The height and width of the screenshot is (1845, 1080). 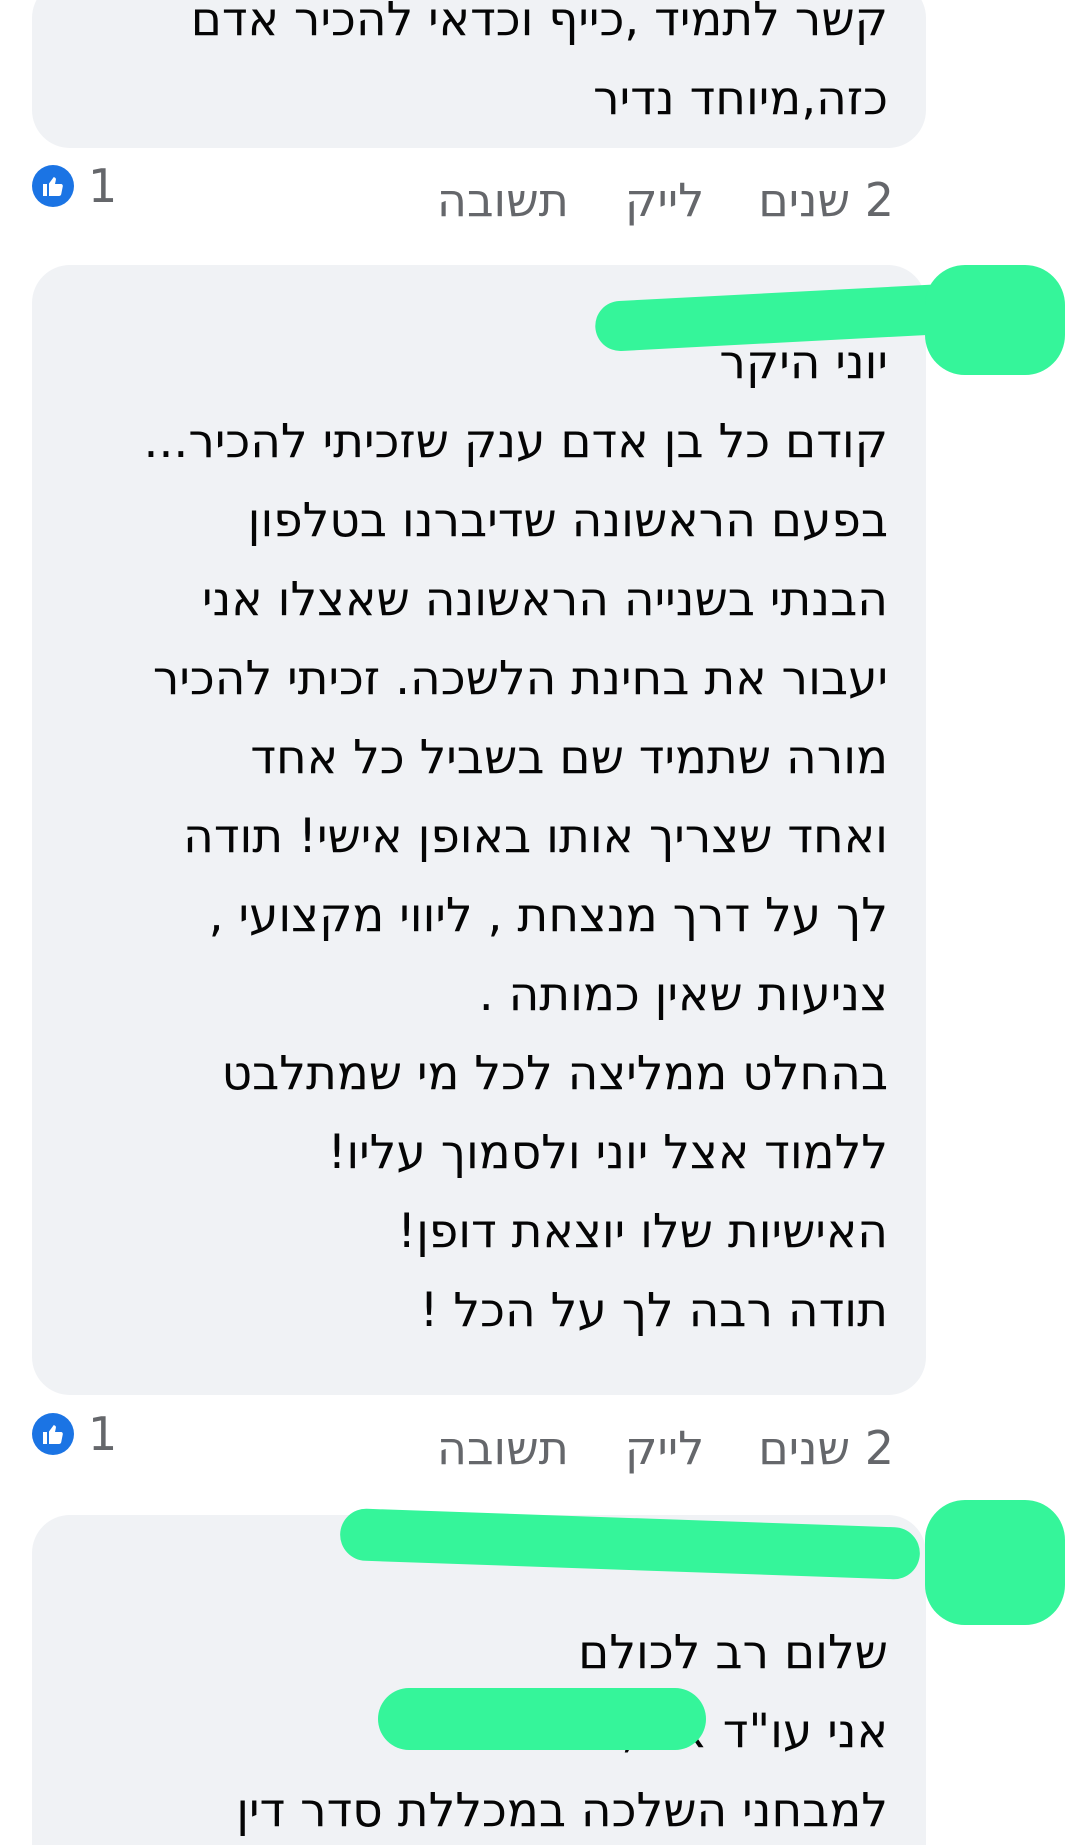 I want to click on comment-text-line: הבנתי בשנייה הראשונה שאצלו אני, so click(x=544, y=599).